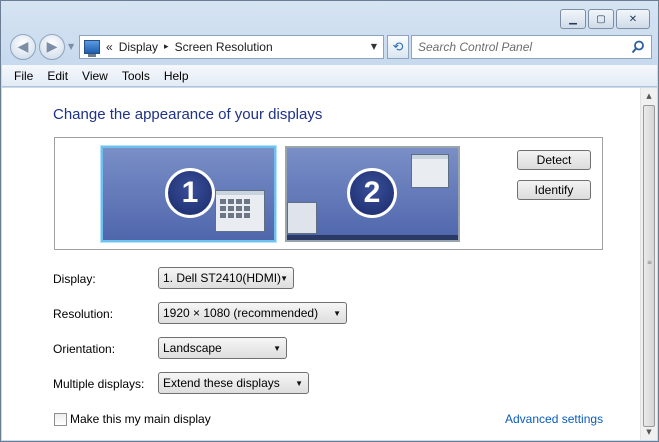  Describe the element at coordinates (74, 279) in the screenshot. I see `display-label: Display:` at that location.